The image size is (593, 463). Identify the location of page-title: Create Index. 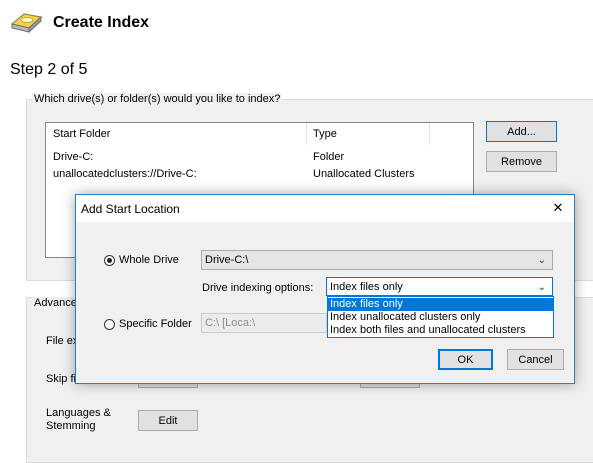
(101, 22).